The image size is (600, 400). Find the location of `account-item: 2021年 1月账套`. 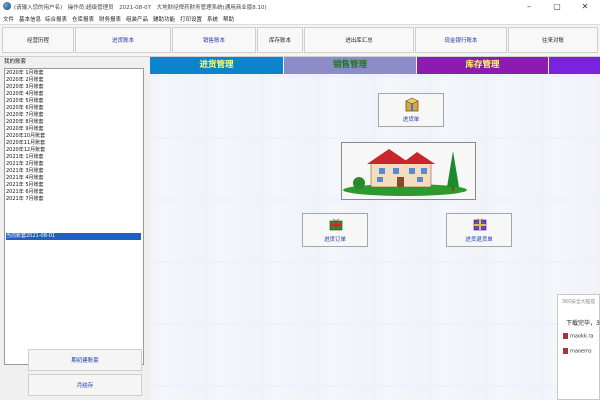

account-item: 2021年 1月账套 is located at coordinates (25, 157).